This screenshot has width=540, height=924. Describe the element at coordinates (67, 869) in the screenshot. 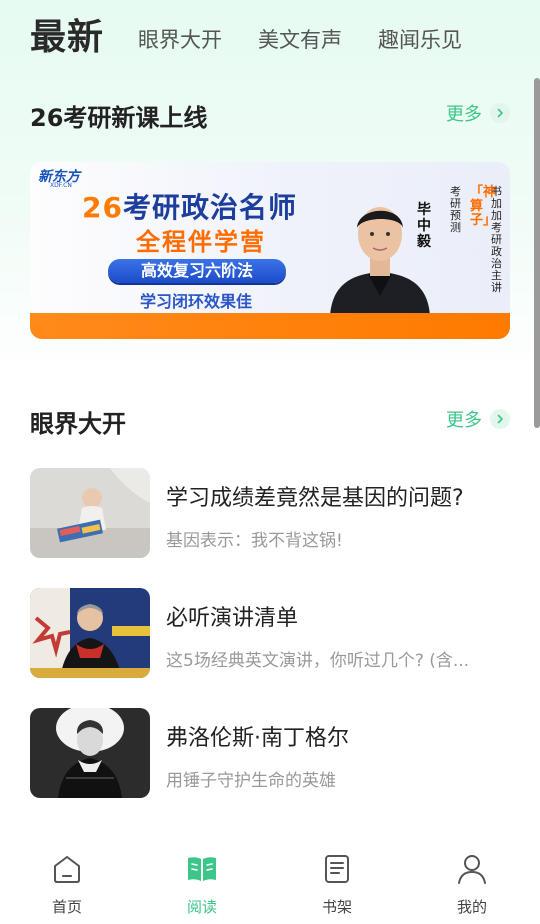

I see `home-icon` at that location.